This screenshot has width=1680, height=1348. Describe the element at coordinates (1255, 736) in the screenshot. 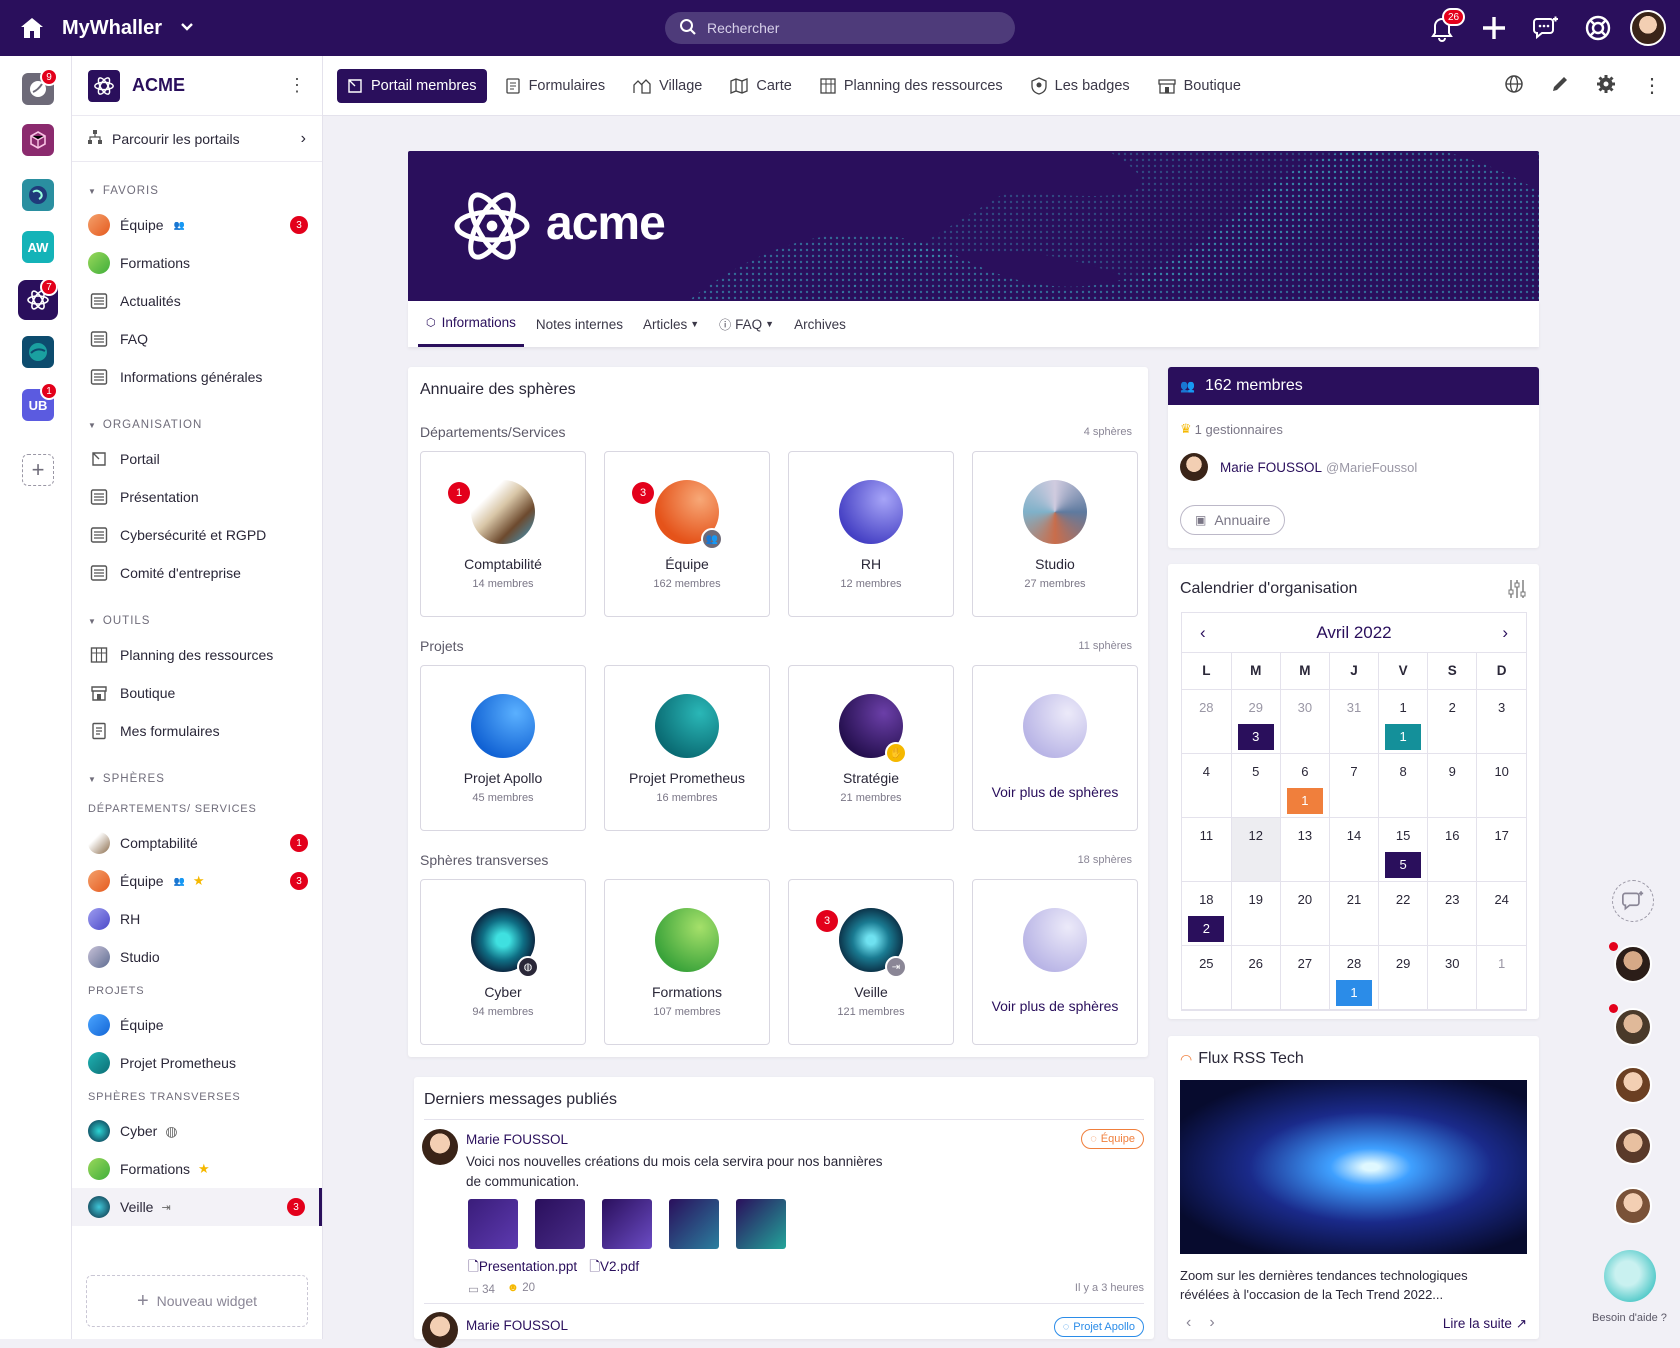

I see `event-count-badge: 3` at that location.